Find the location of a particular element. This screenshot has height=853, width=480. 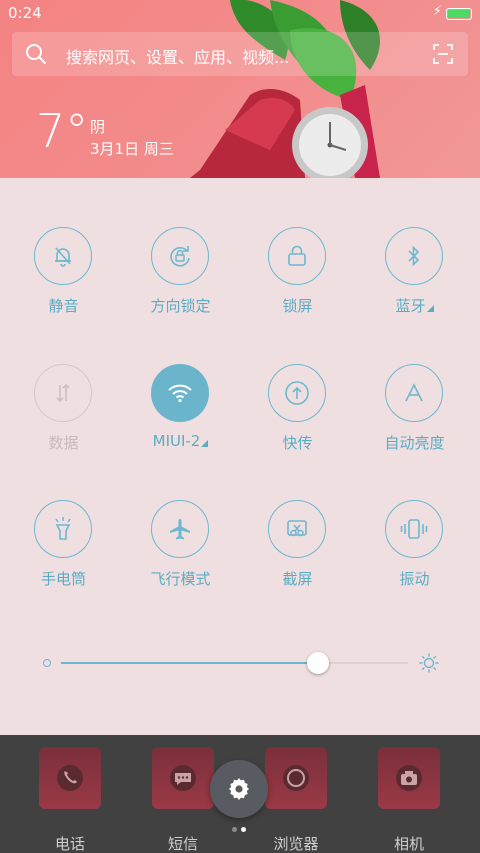

page-indicator is located at coordinates (242, 830).